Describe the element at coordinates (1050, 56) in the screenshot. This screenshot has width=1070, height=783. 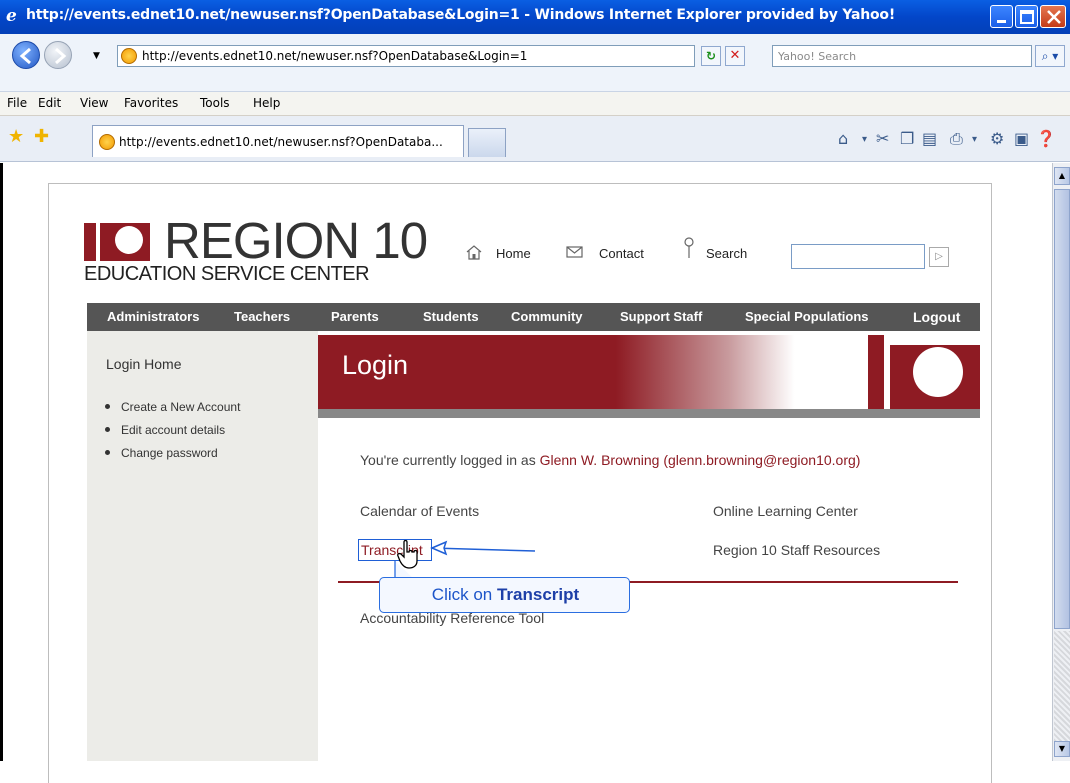
I see `search-go-button: ⌕ ▾` at that location.